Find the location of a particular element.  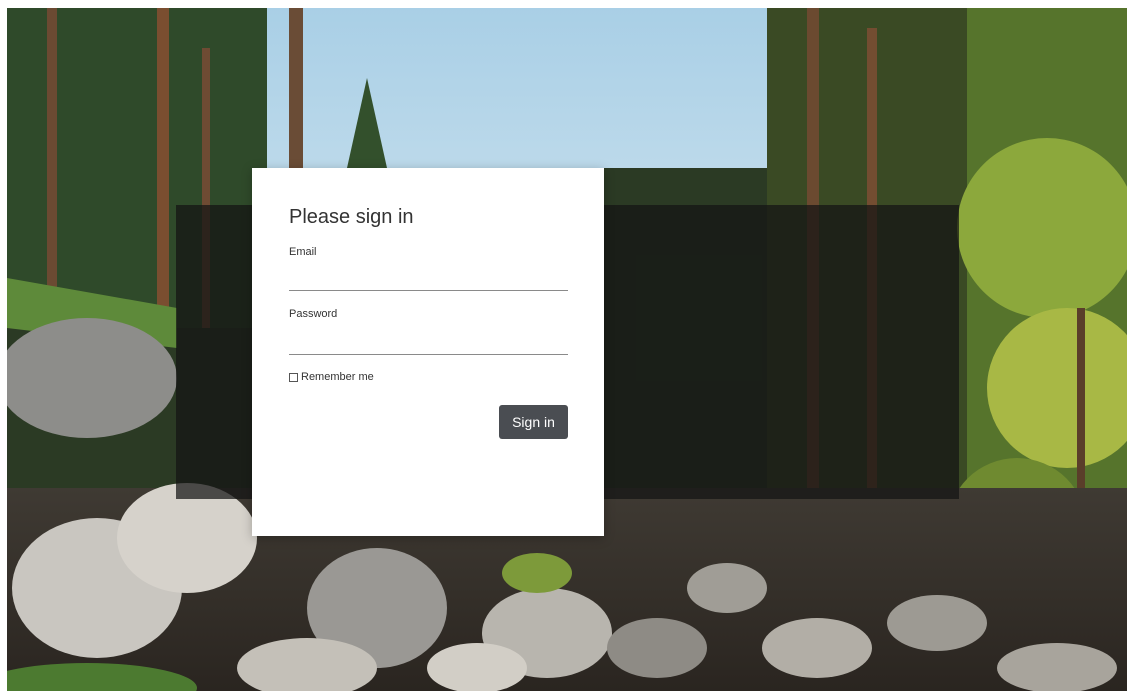

password-input is located at coordinates (428, 343).